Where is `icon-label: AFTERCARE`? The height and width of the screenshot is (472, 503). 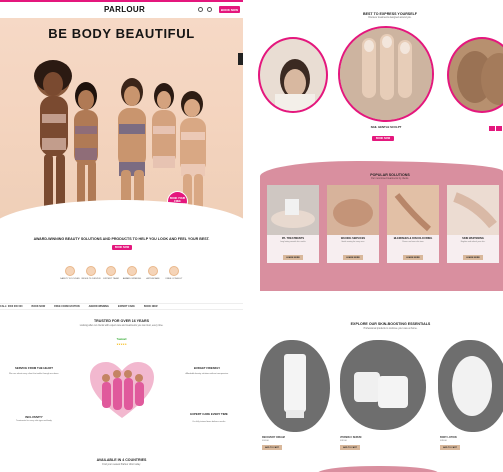
icon-label: AFTERCARE is located at coordinates (153, 279).